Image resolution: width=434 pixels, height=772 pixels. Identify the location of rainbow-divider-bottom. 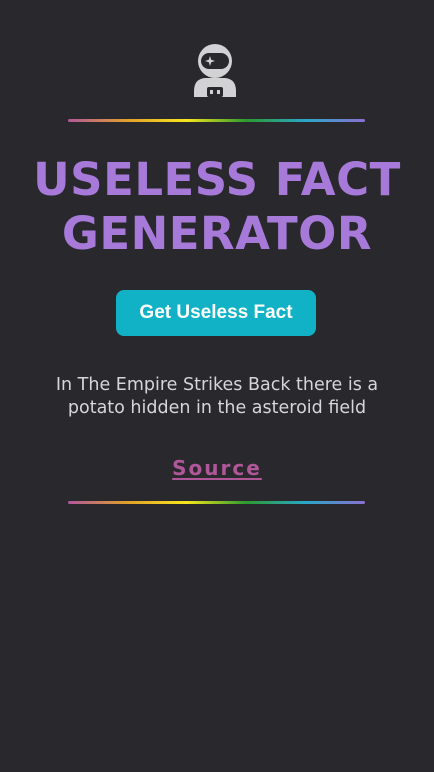
(216, 502).